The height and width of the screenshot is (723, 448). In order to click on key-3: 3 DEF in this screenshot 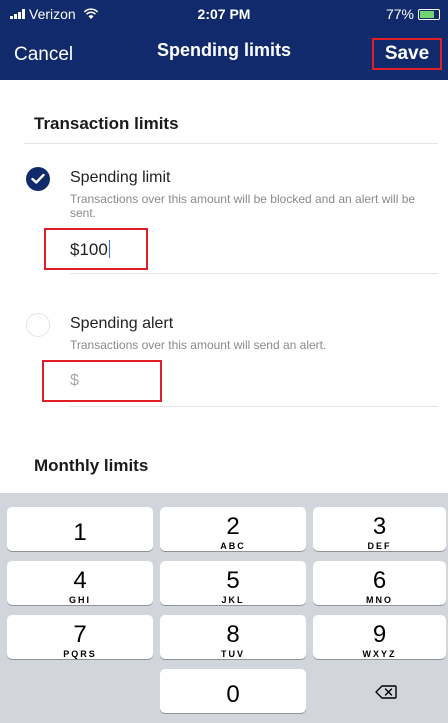, I will do `click(379, 529)`.